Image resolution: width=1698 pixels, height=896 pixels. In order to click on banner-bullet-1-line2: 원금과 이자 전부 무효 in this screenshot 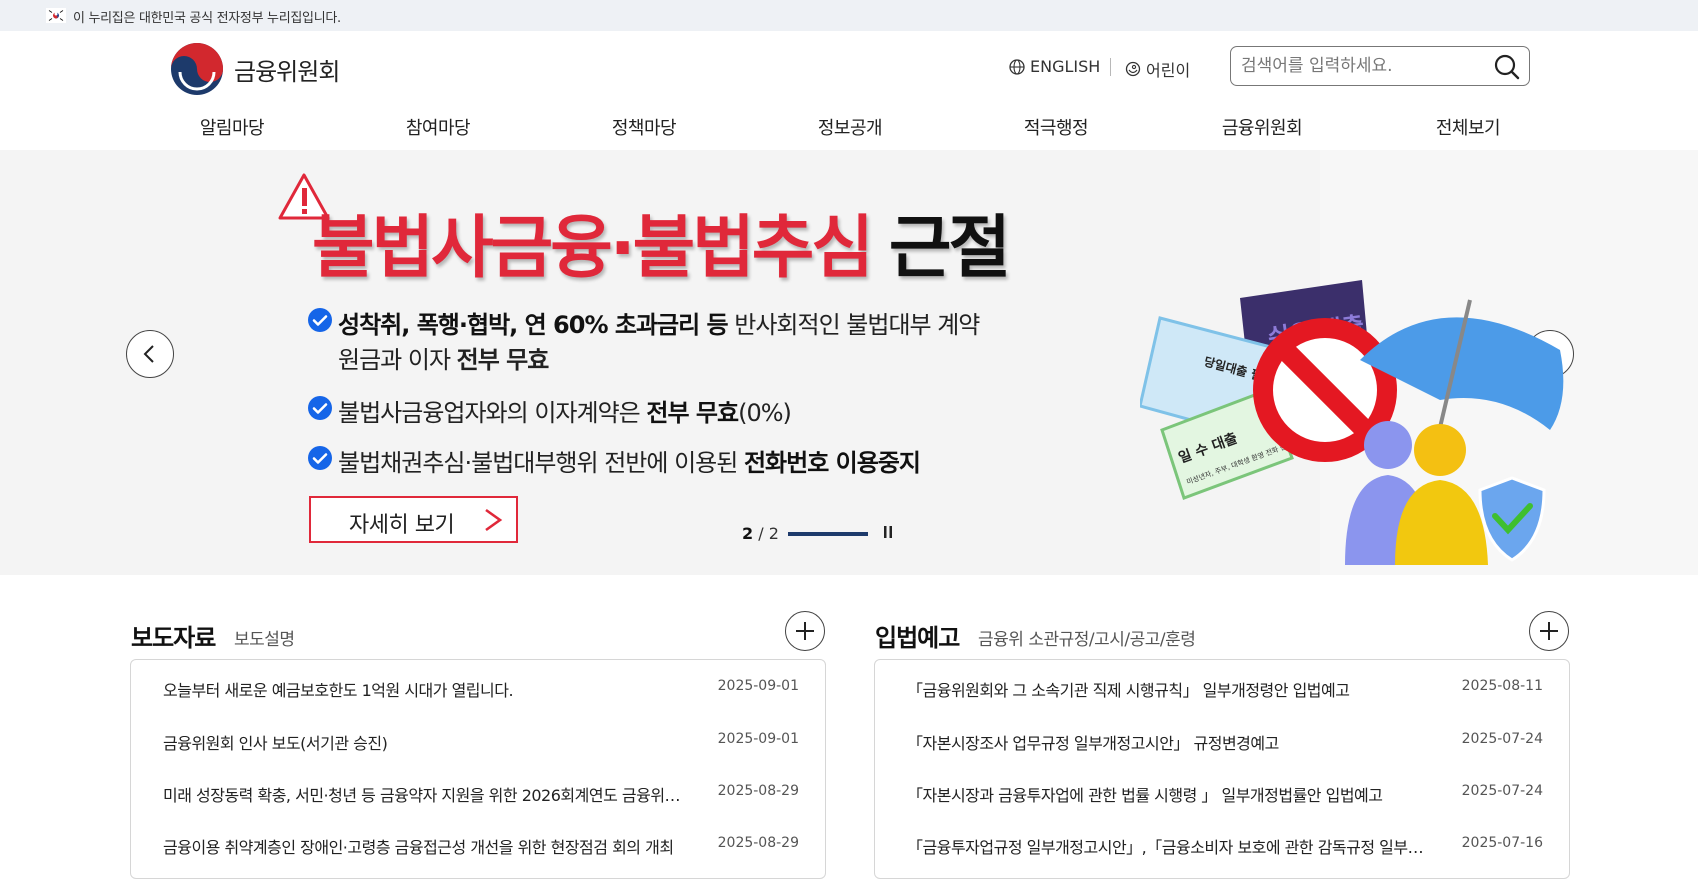, I will do `click(444, 357)`.